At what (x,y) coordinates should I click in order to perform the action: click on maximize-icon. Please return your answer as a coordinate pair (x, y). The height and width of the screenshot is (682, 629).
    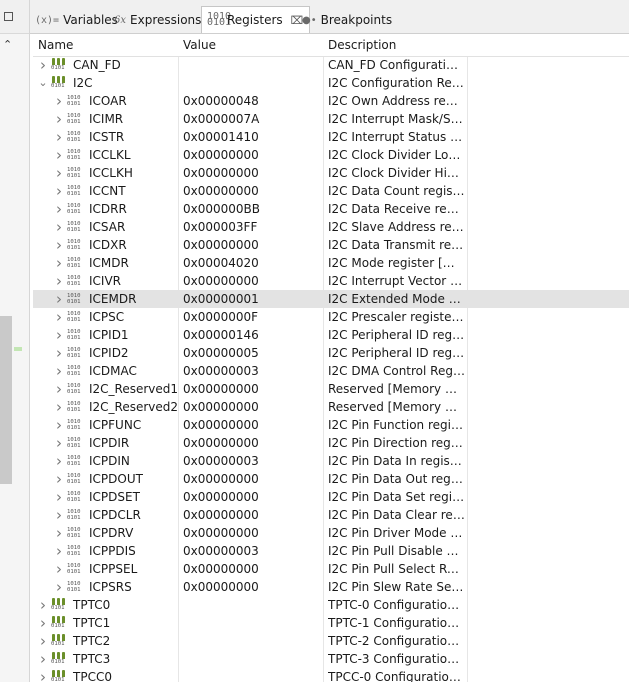
    Looking at the image, I should click on (8, 16).